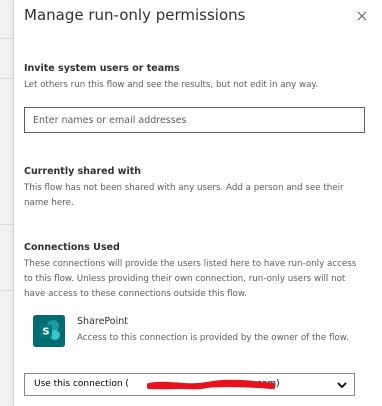  What do you see at coordinates (83, 171) in the screenshot?
I see `shared-heading: Currently shared with` at bounding box center [83, 171].